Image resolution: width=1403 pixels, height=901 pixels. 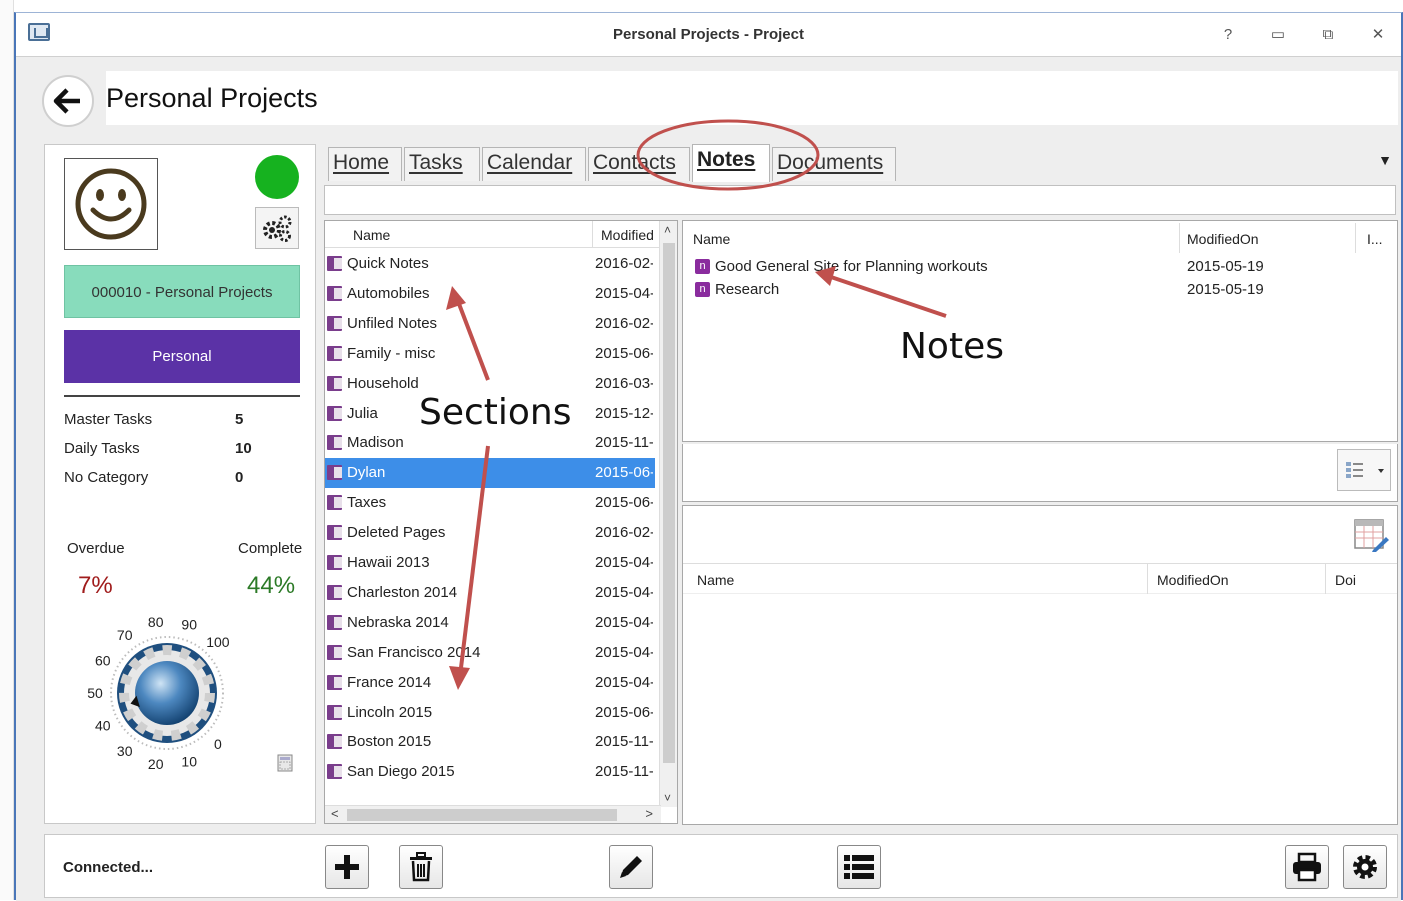 What do you see at coordinates (860, 200) in the screenshot?
I see `filter-input` at bounding box center [860, 200].